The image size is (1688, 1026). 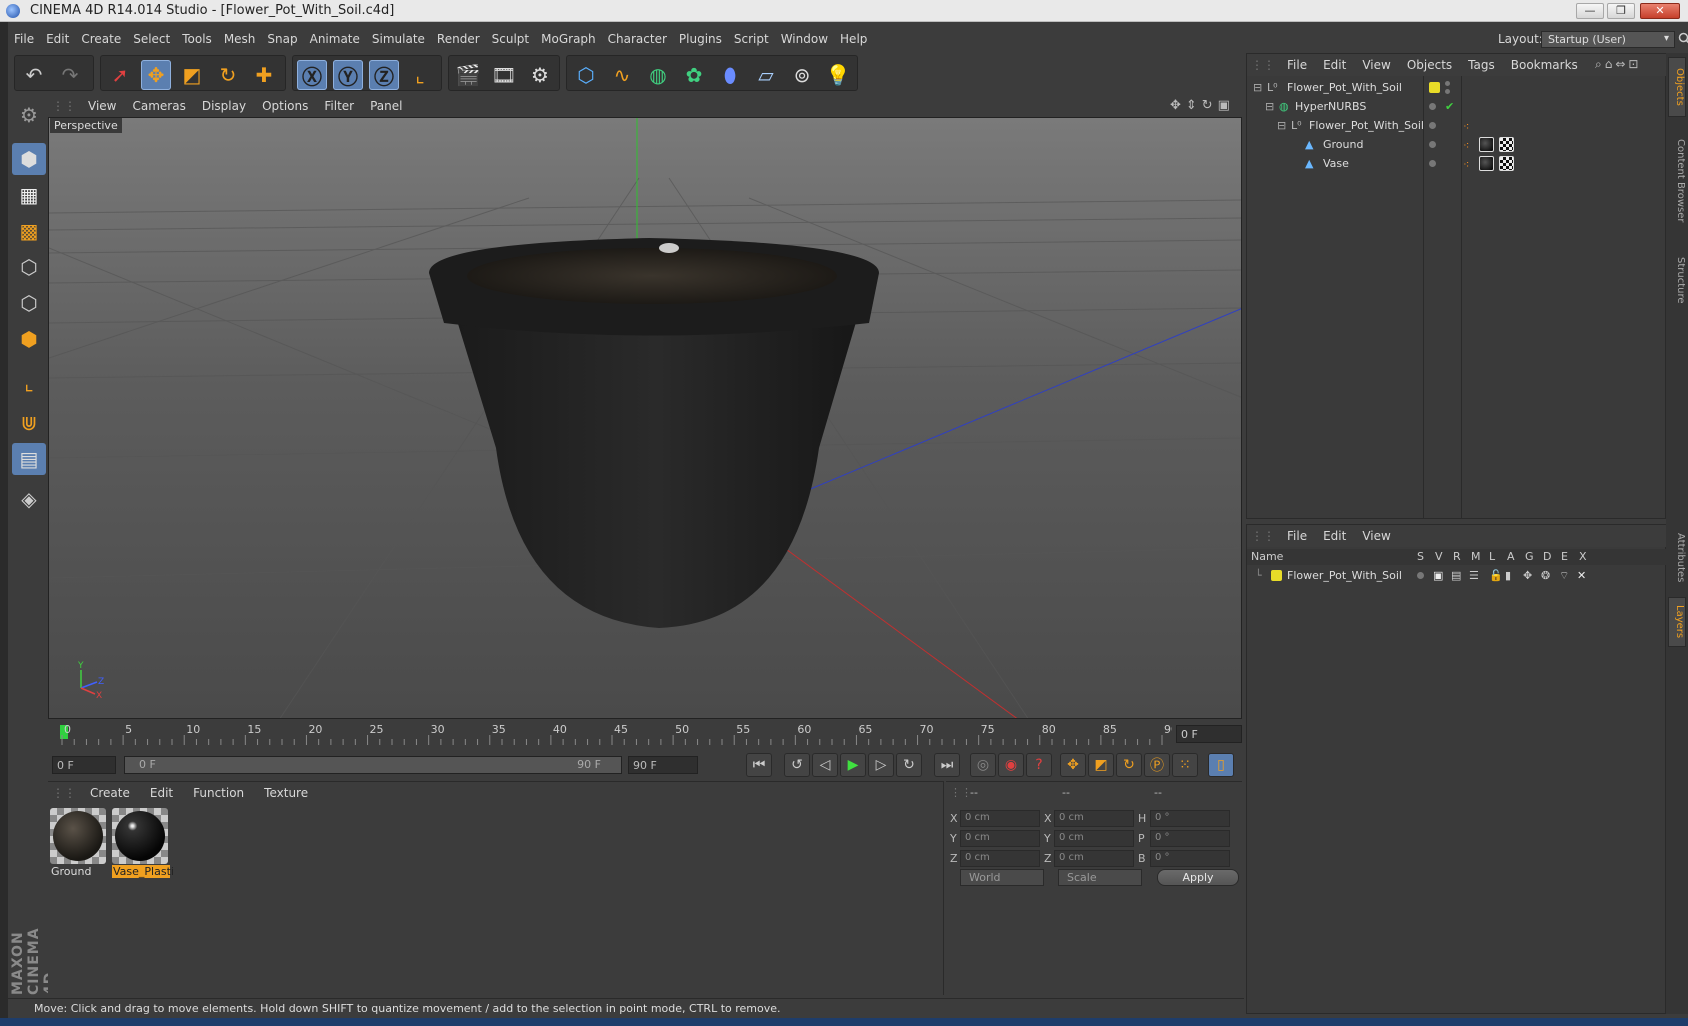 What do you see at coordinates (825, 765) in the screenshot?
I see `previous-frame-icon: ◁` at bounding box center [825, 765].